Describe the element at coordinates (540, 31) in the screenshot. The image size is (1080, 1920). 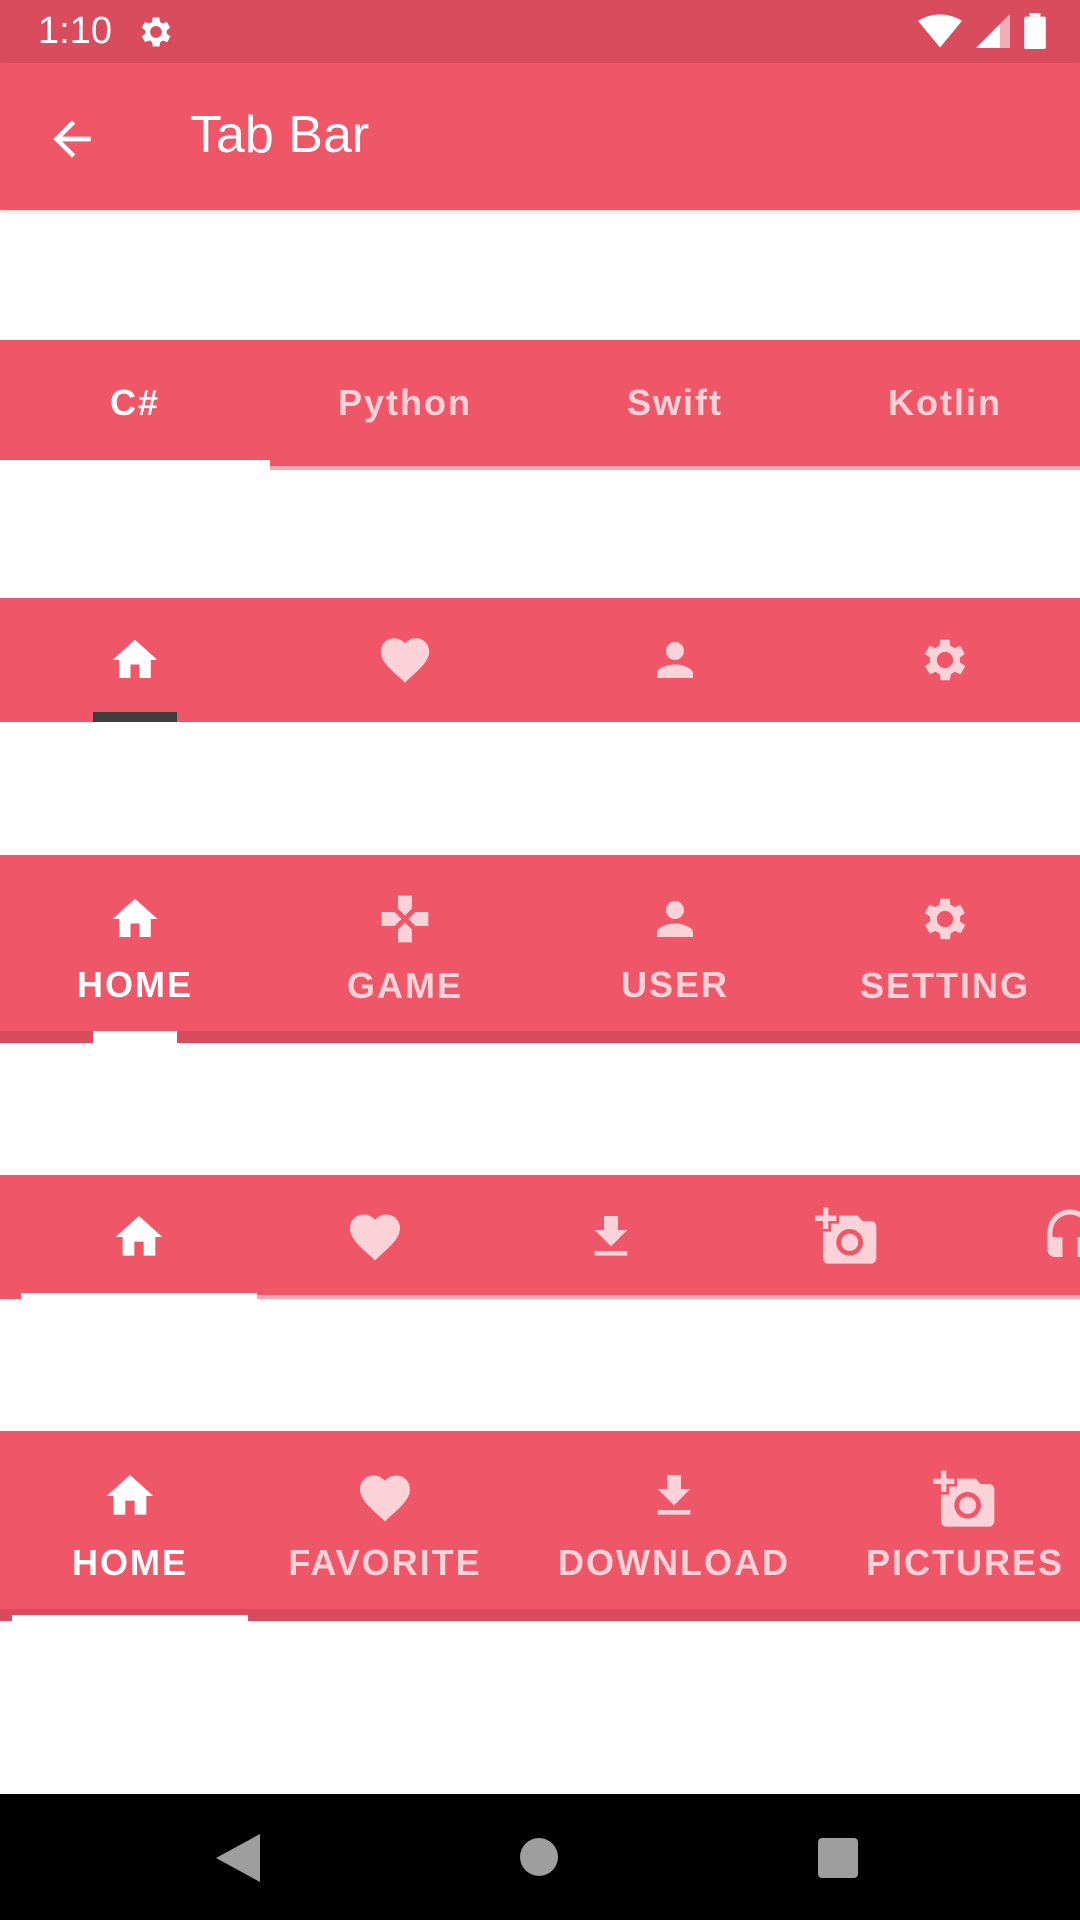
I see `status-bar: 1:10` at that location.